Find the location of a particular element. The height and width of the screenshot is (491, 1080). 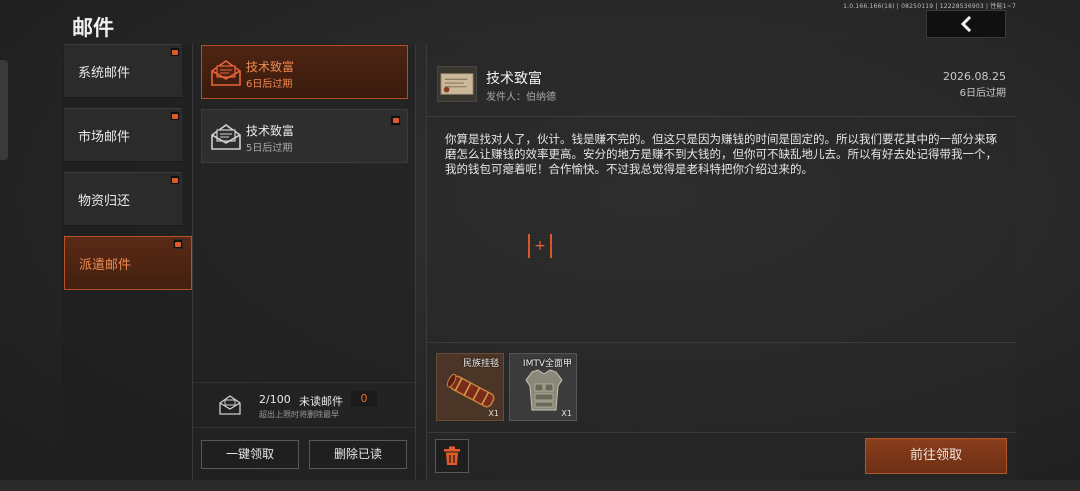

sidebar-item-label: 物资归还 is located at coordinates (104, 201).